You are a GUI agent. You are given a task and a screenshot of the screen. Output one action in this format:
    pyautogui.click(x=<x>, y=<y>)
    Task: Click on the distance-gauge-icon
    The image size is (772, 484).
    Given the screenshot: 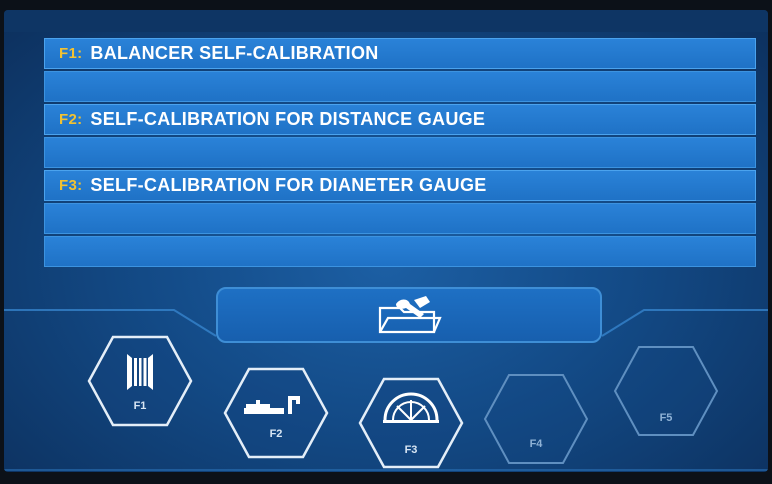 What is the action you would take?
    pyautogui.click(x=272, y=405)
    